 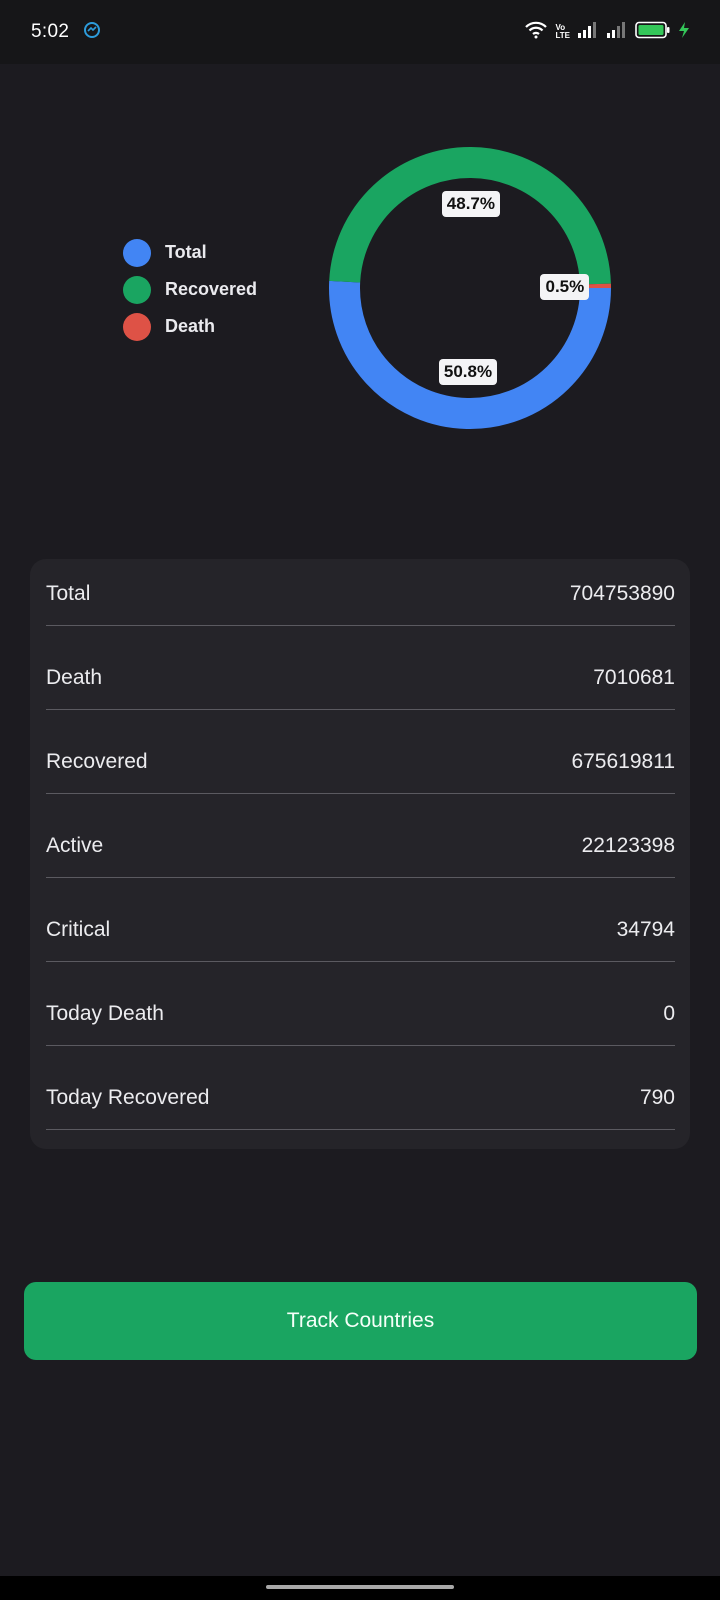 What do you see at coordinates (360, 679) in the screenshot?
I see `stat-row-death: Death 7010681` at bounding box center [360, 679].